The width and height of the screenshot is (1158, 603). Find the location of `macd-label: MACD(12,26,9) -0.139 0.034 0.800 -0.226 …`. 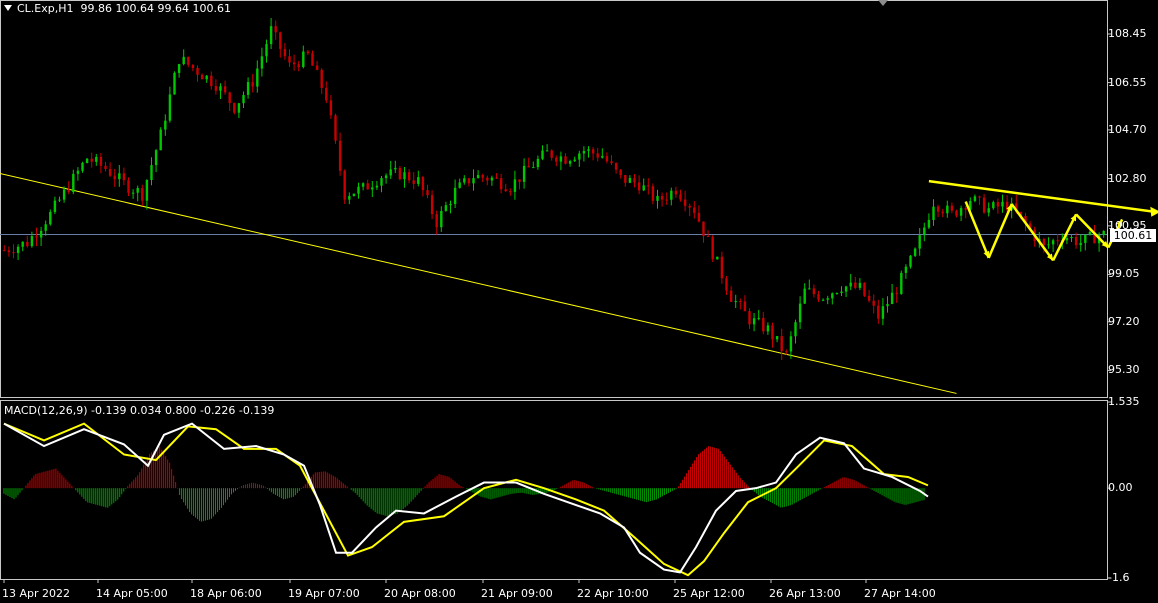

macd-label: MACD(12,26,9) -0.139 0.034 0.800 -0.226 … is located at coordinates (139, 410).